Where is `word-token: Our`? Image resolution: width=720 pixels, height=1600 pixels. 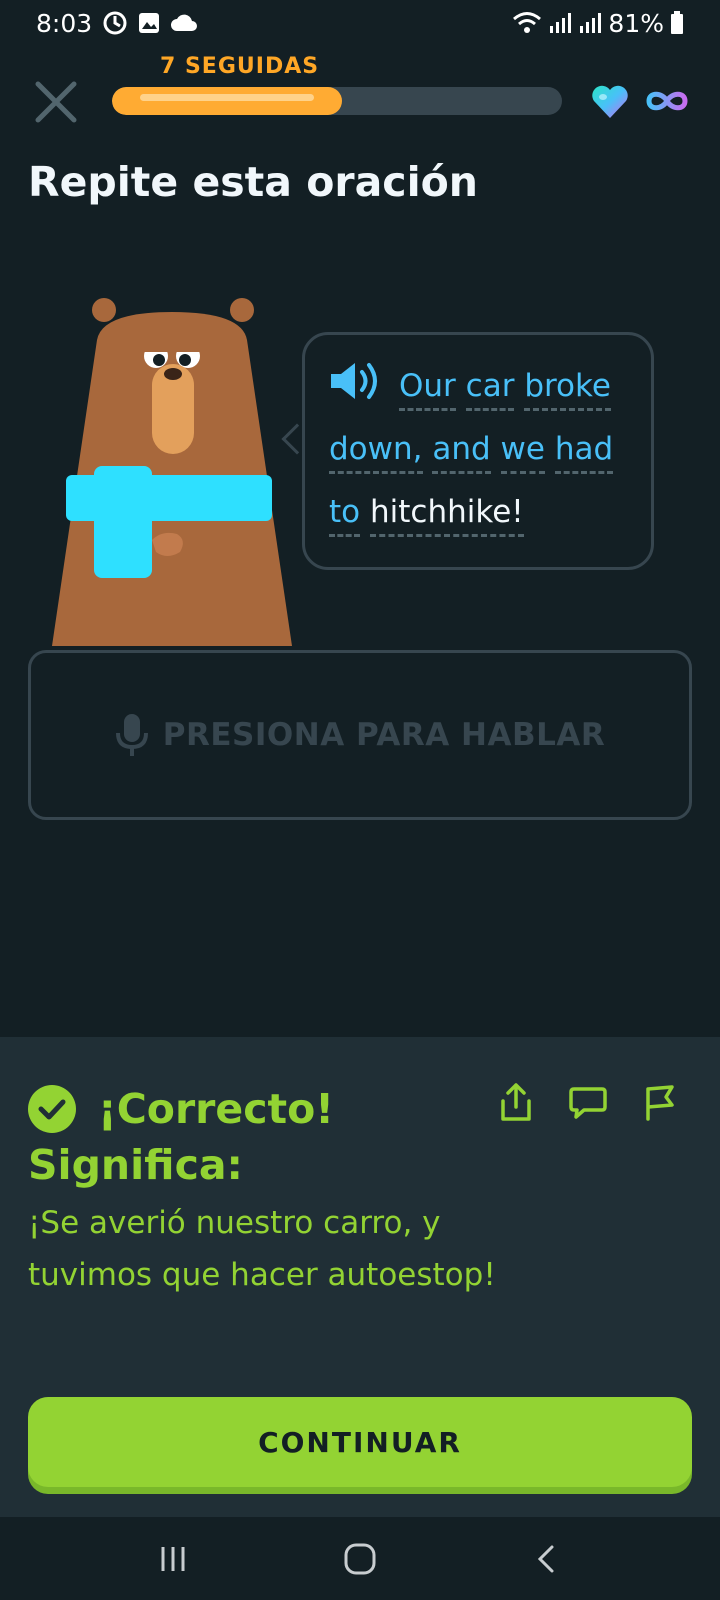 word-token: Our is located at coordinates (427, 389).